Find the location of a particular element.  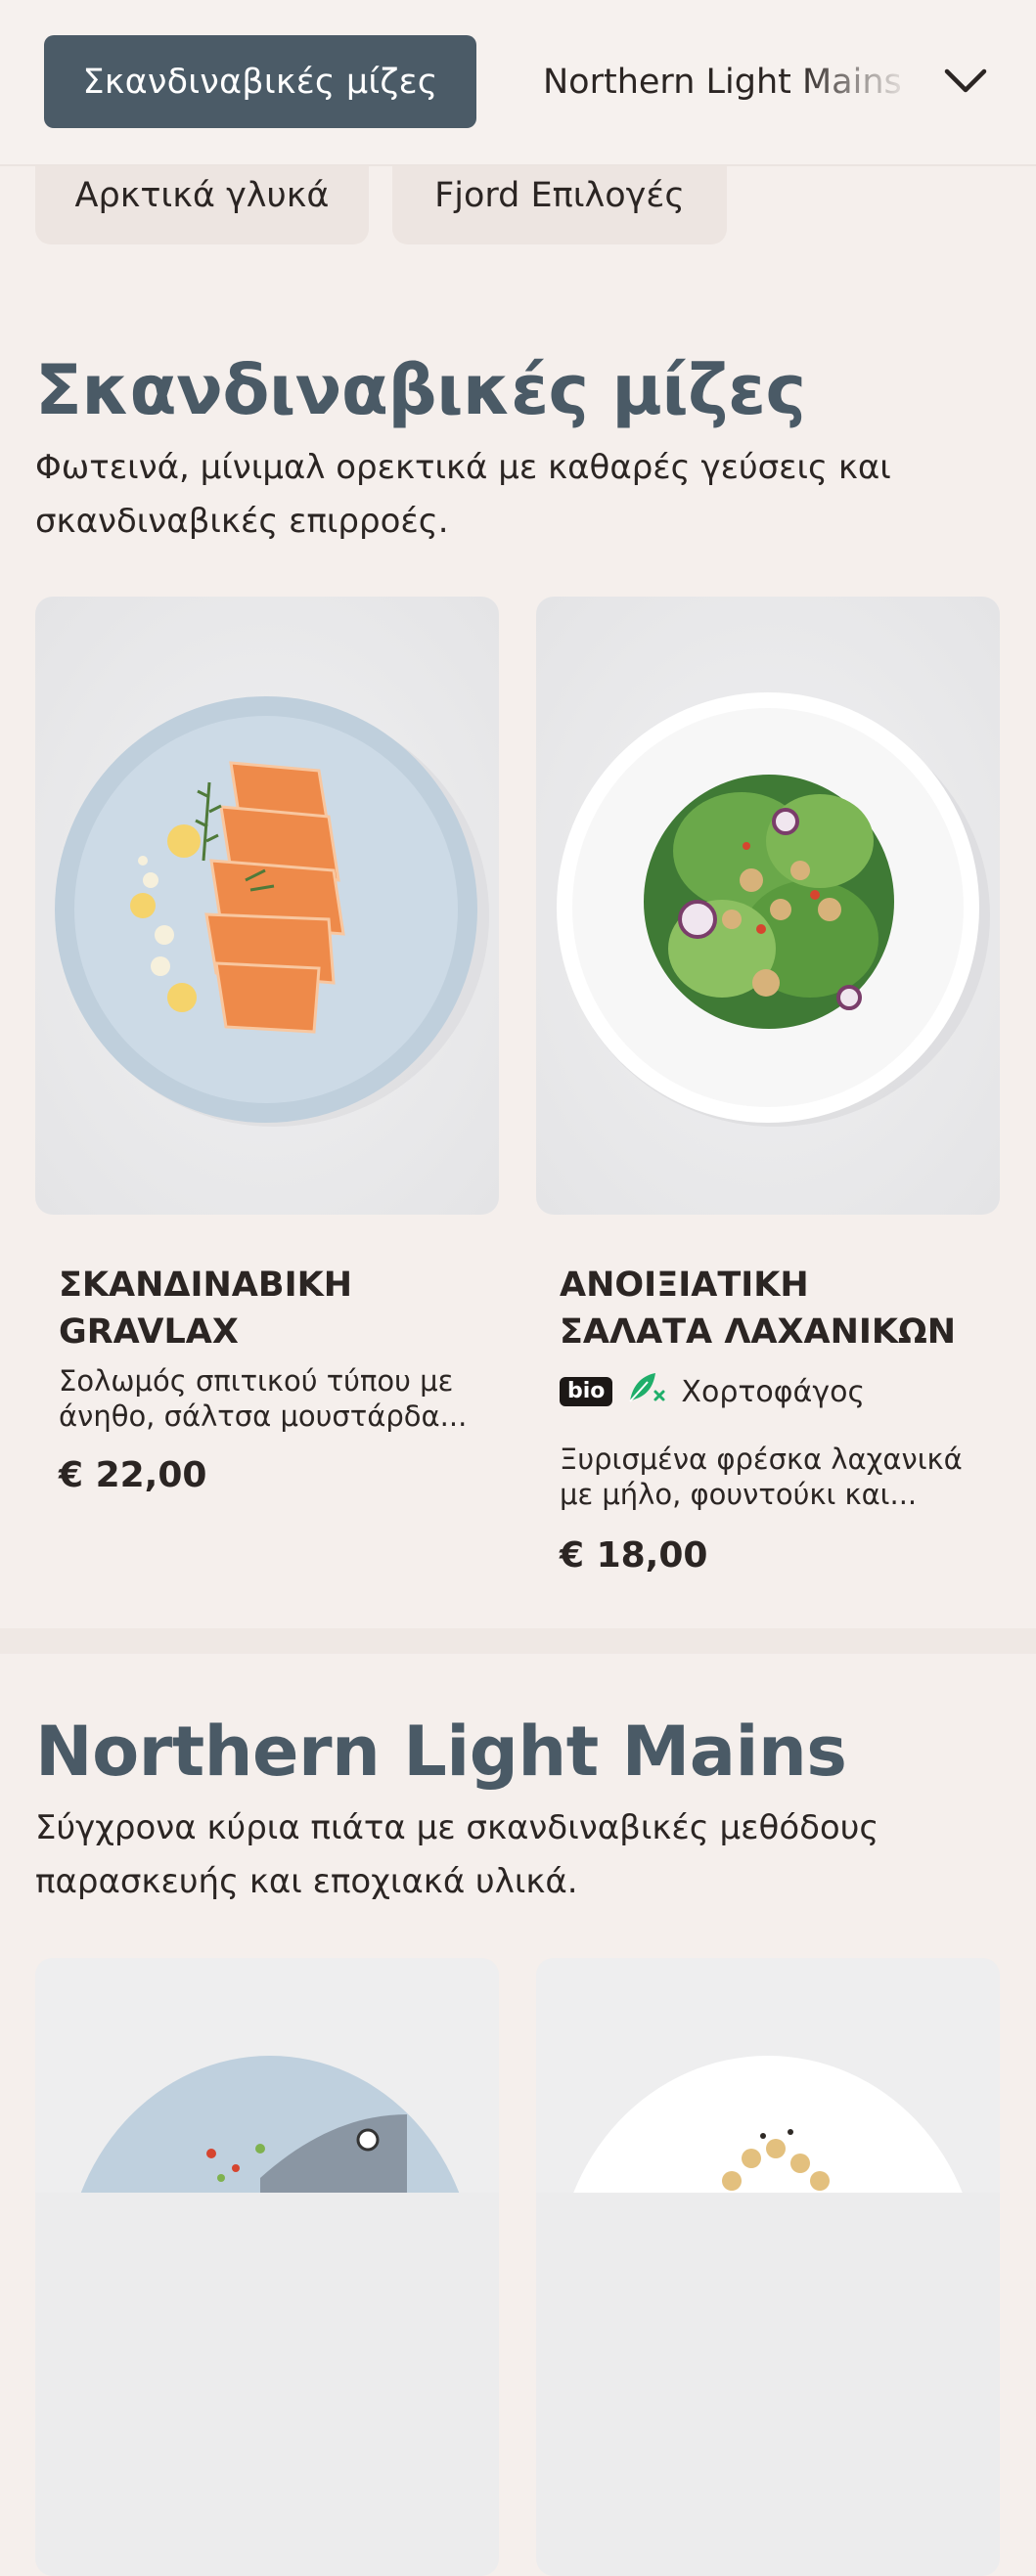

dish-image-gravlax is located at coordinates (267, 906).